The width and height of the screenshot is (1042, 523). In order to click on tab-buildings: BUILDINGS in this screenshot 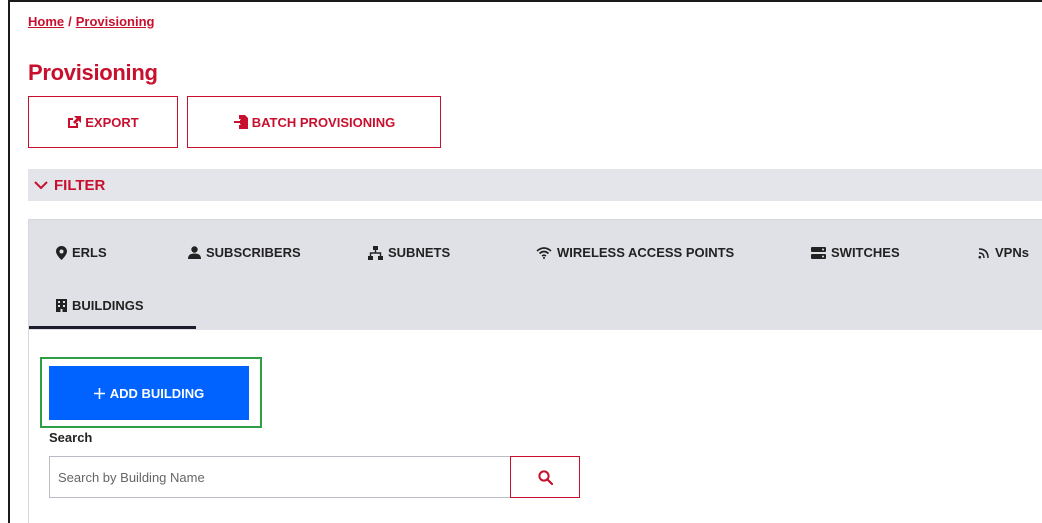, I will do `click(100, 305)`.